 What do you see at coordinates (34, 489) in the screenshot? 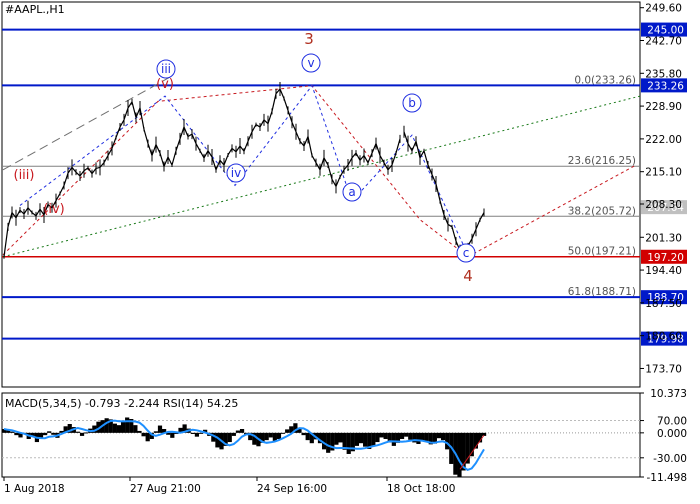
I see `x-tick-label: 1 Aug 2018` at bounding box center [34, 489].